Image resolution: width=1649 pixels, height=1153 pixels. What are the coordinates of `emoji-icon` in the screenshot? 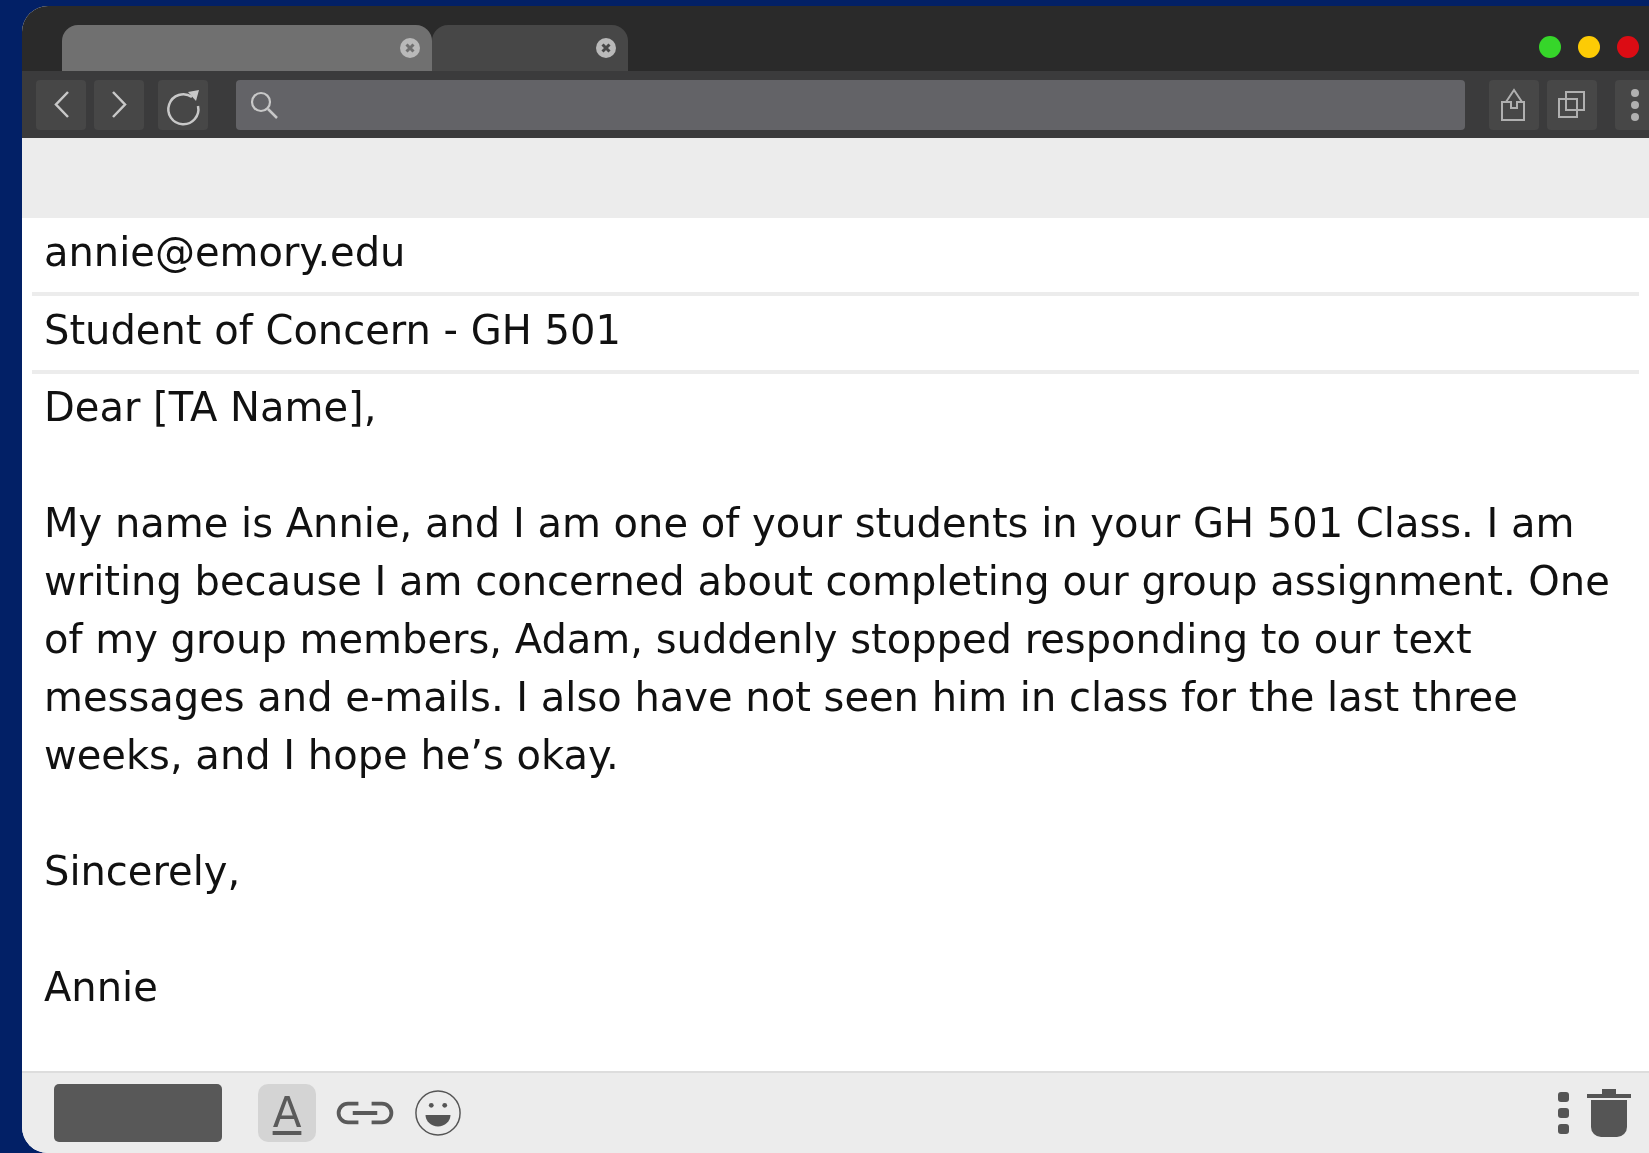 It's located at (438, 1113).